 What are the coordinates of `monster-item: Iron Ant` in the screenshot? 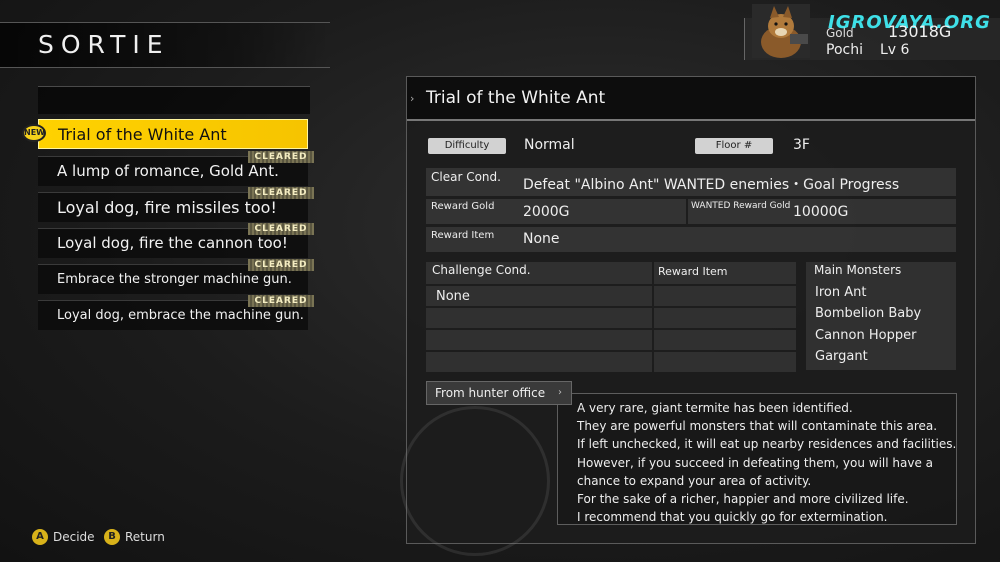 It's located at (841, 292).